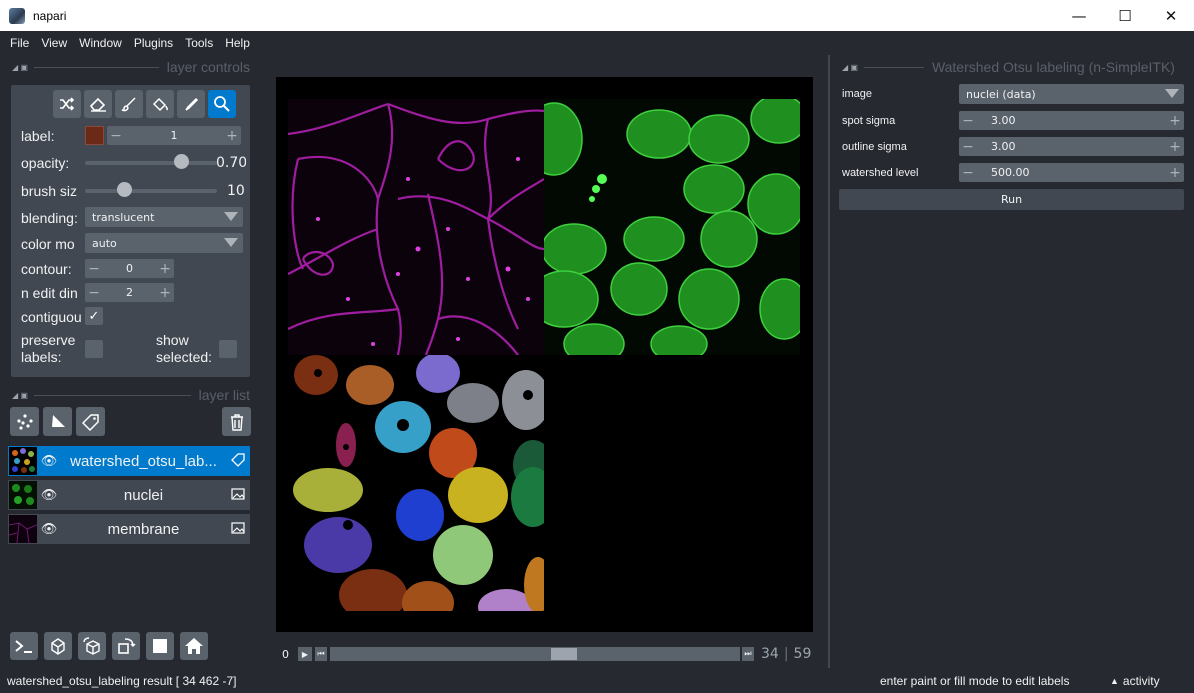  I want to click on new-shapes-layer-button, so click(57, 421).